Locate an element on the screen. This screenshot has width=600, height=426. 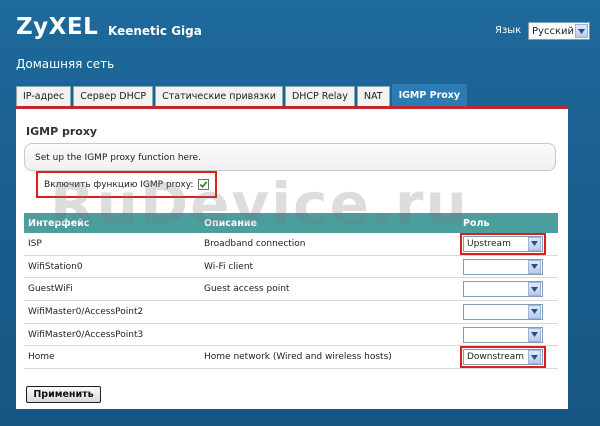
zyxel-logo: ZyXEL is located at coordinates (57, 27).